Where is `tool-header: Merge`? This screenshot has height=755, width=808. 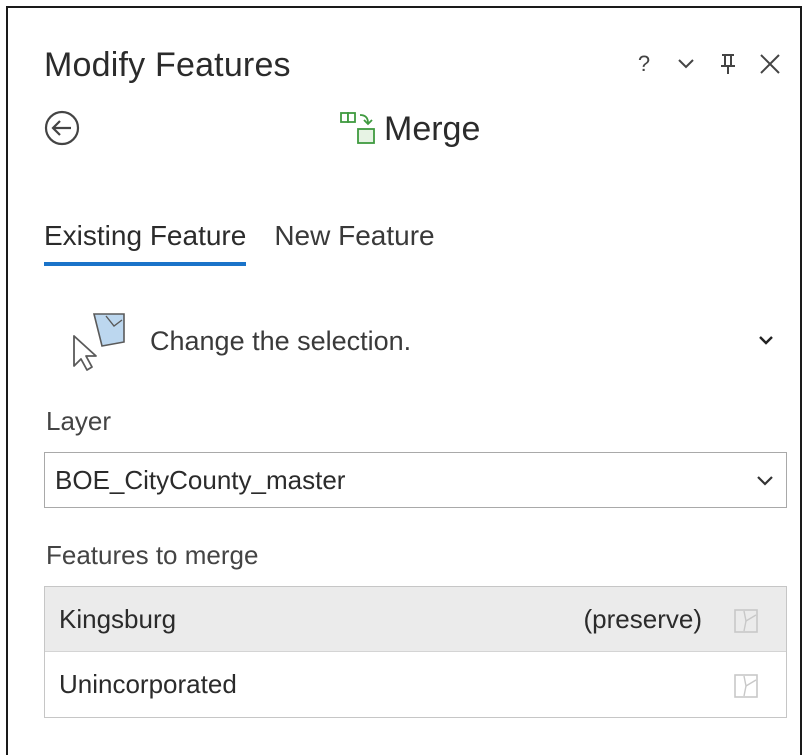
tool-header: Merge is located at coordinates (409, 129).